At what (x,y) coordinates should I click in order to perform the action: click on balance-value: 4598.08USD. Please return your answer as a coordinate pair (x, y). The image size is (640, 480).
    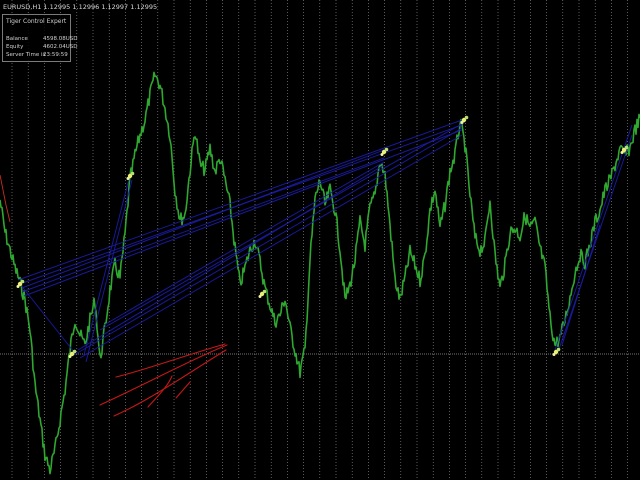
    Looking at the image, I should click on (60, 39).